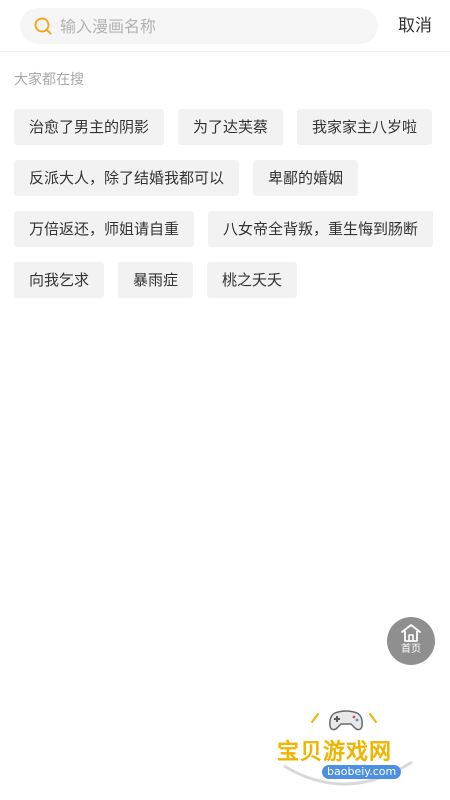  I want to click on hot-search-tag: 治愈了男主的阴影, so click(89, 127).